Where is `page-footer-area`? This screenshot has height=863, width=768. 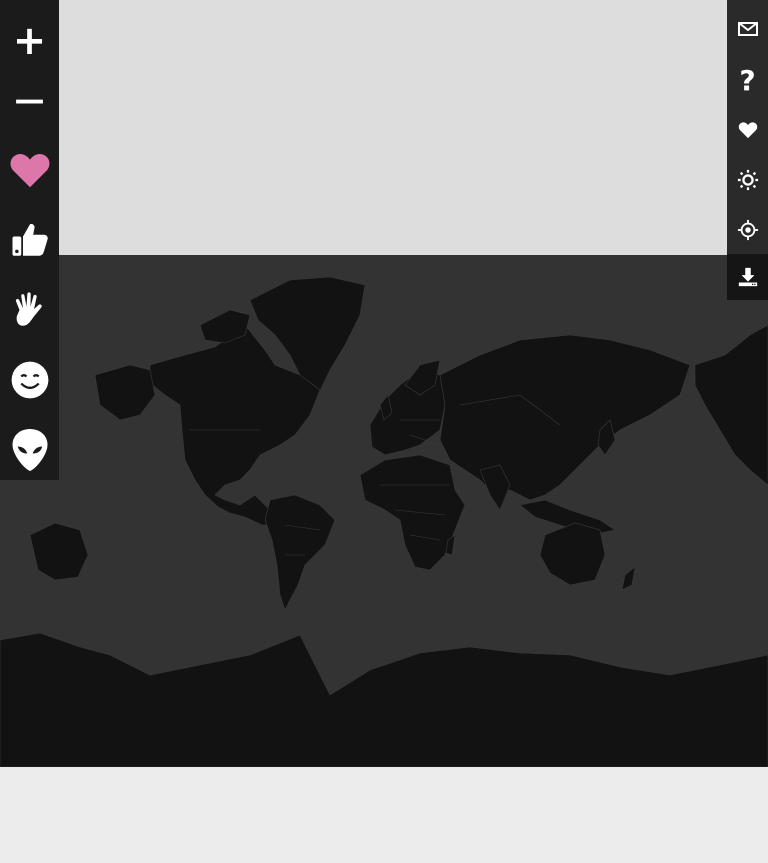 page-footer-area is located at coordinates (384, 815).